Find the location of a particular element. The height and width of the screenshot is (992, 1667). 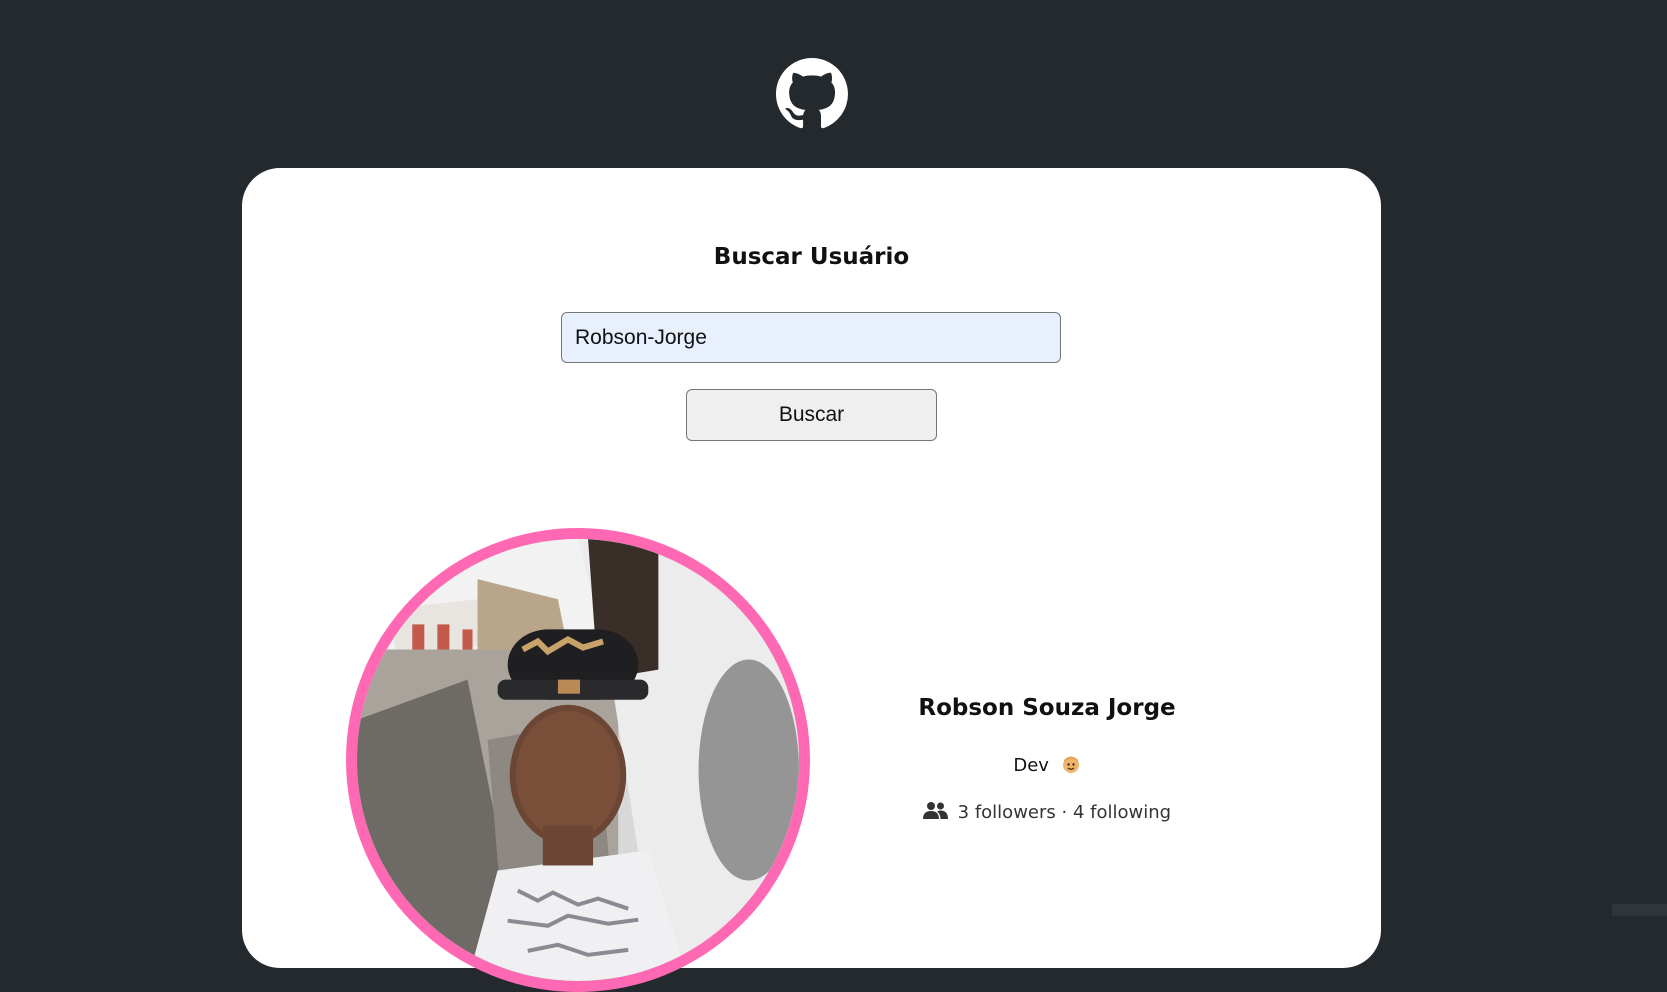

profile-bio-text: Dev is located at coordinates (1031, 765).